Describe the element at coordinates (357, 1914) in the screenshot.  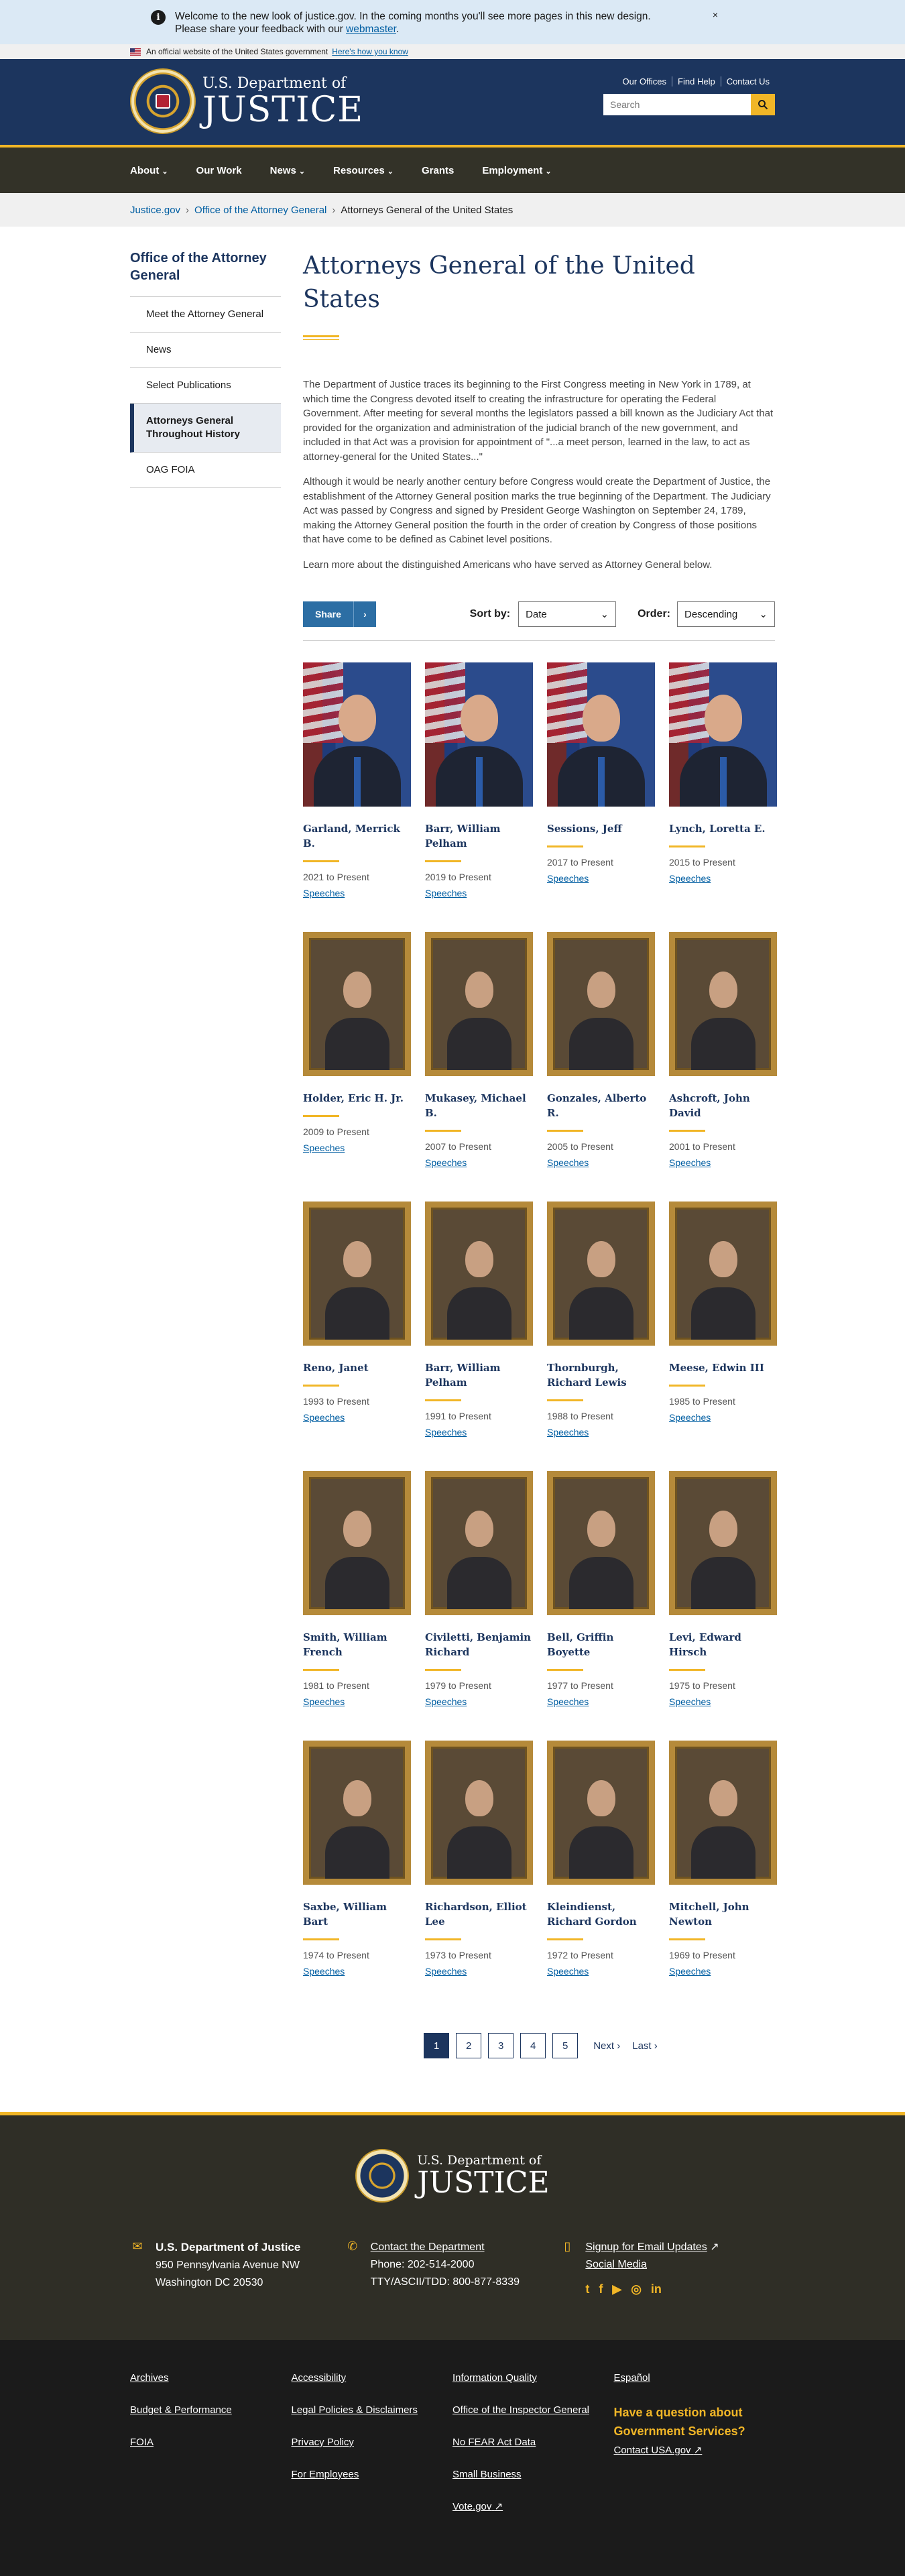
I see `attorney-name: Saxbe, William Bart` at that location.